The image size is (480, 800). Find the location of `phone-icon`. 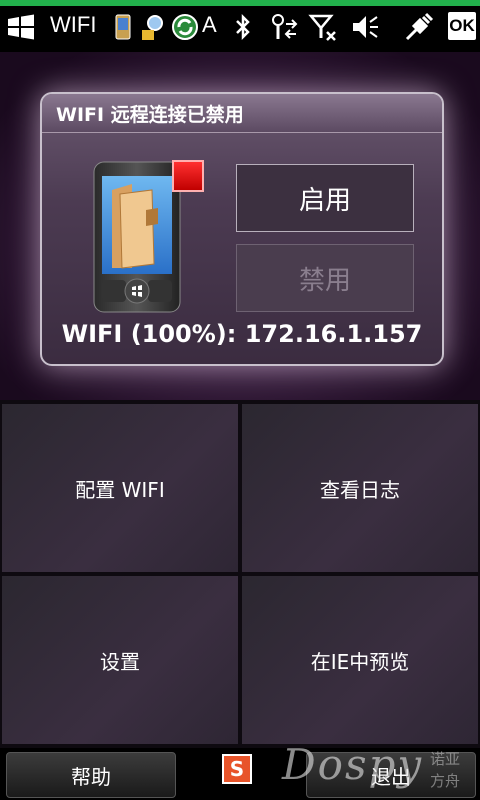

phone-icon is located at coordinates (123, 27).